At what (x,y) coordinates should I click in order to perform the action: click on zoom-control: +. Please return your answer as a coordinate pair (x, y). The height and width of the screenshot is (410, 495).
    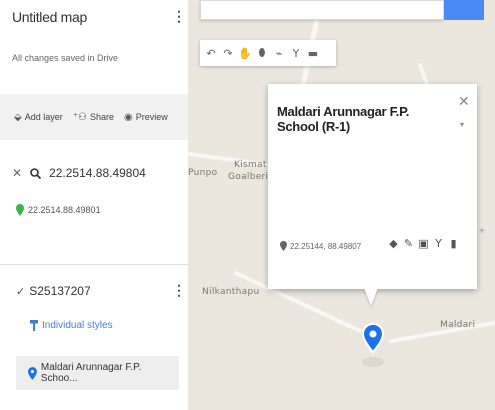
    Looking at the image, I should click on (482, 231).